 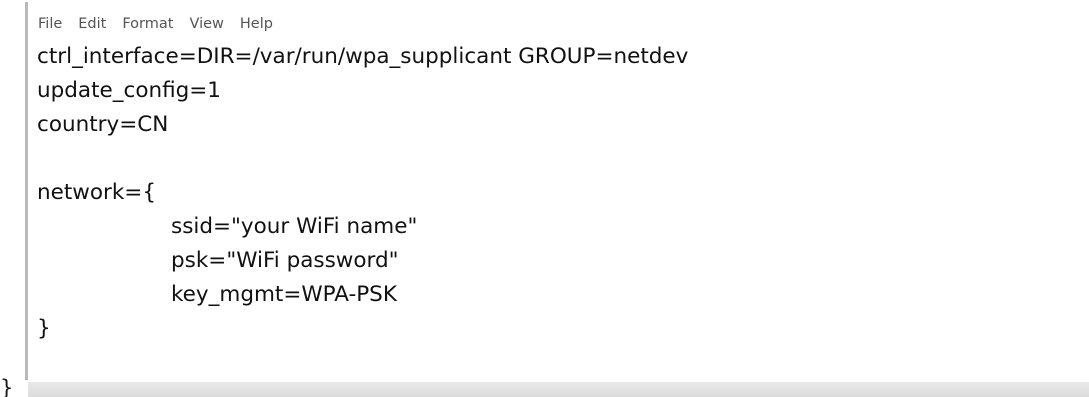 I want to click on window-left-border, so click(x=26, y=191).